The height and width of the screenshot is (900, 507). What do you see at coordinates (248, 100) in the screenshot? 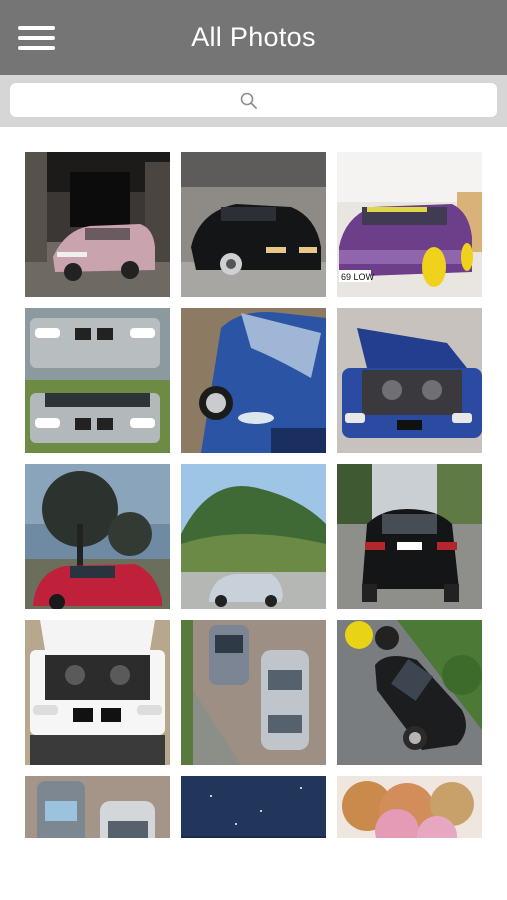
I see `search-icon` at bounding box center [248, 100].